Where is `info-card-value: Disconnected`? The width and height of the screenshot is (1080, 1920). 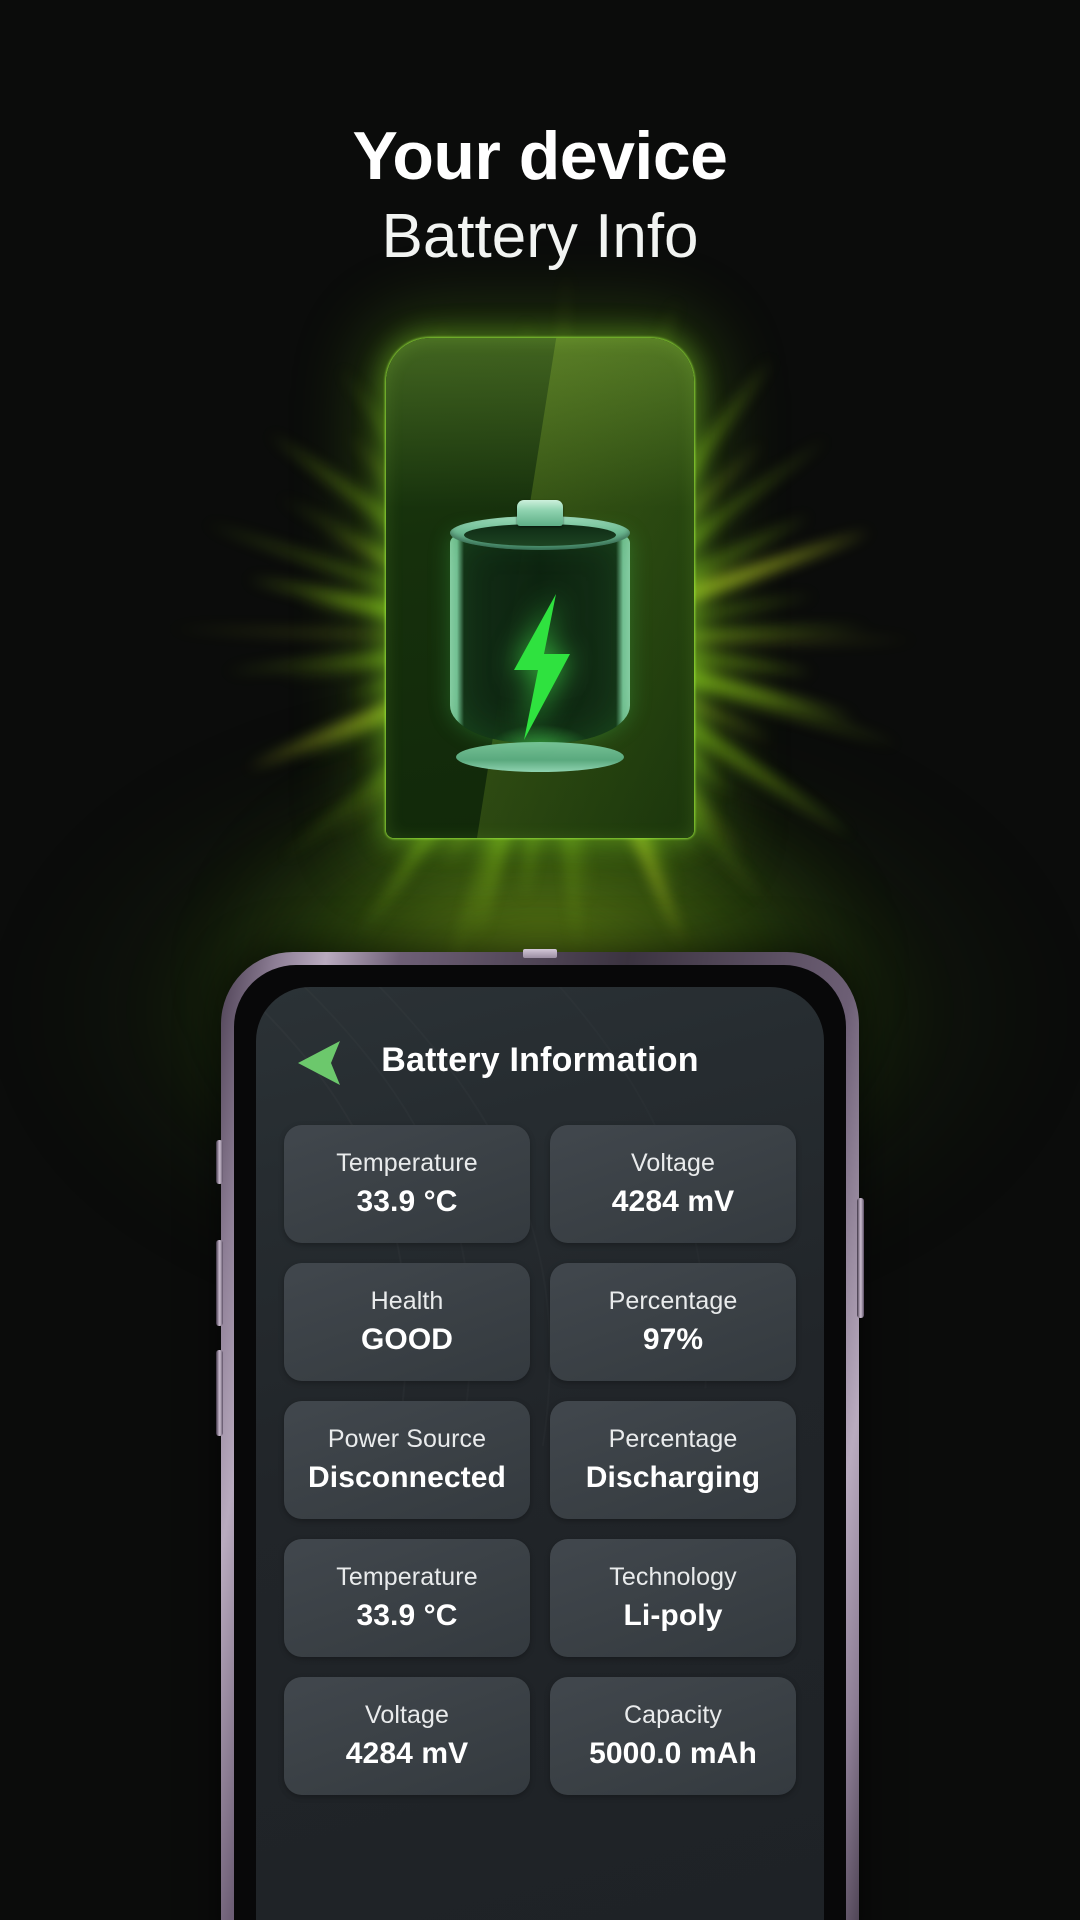
info-card-value: Disconnected is located at coordinates (407, 1477).